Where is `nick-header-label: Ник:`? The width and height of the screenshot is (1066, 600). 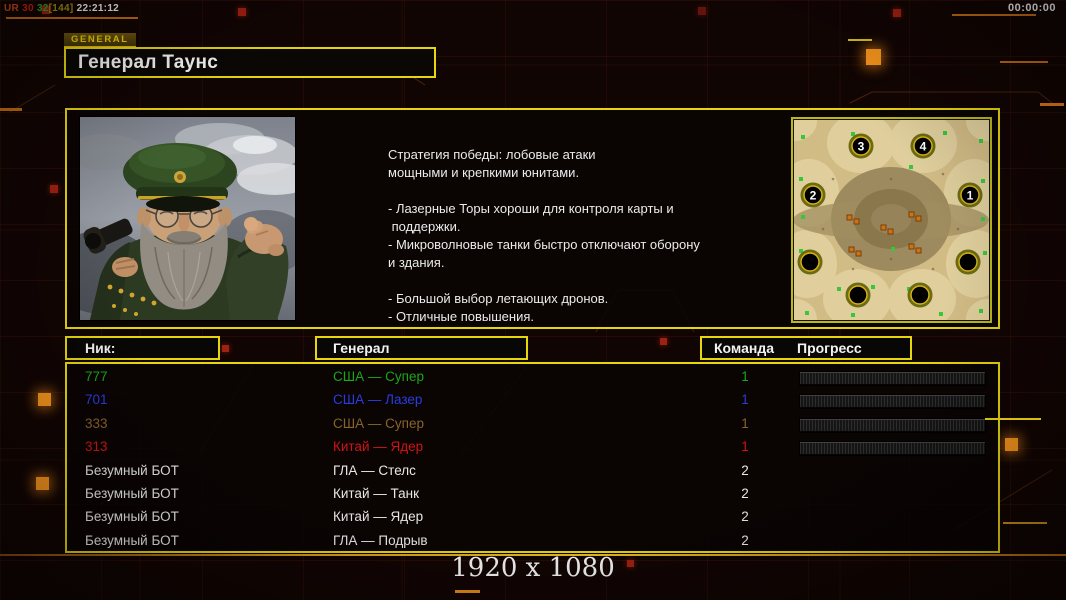 nick-header-label: Ник: is located at coordinates (100, 348).